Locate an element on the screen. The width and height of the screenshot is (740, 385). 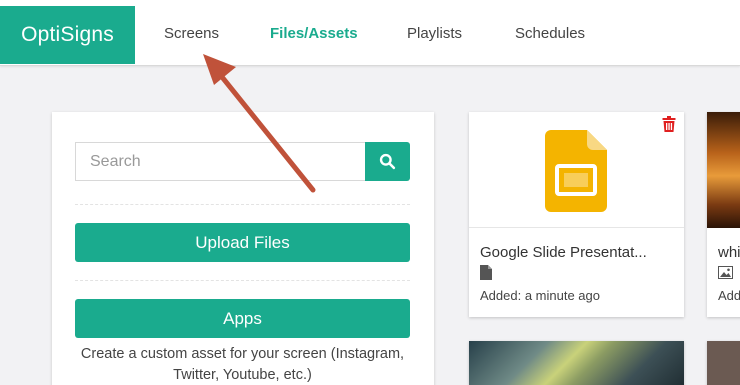
asset-title: whi is located at coordinates (729, 252).